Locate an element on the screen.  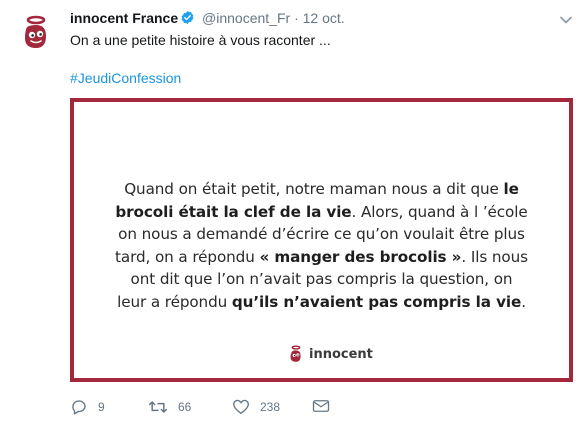
avatar is located at coordinates (36, 32).